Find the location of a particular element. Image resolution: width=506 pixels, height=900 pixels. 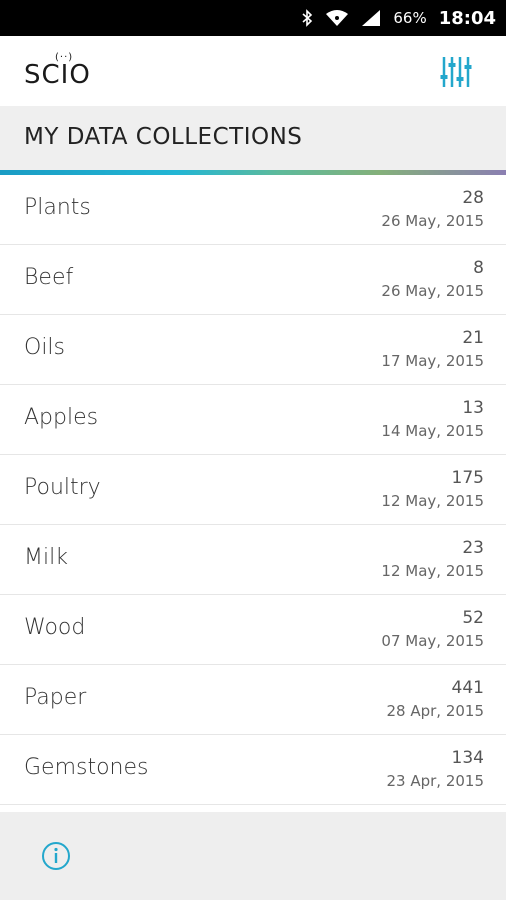

collection-date: 23 Apr, 2015 is located at coordinates (435, 781).